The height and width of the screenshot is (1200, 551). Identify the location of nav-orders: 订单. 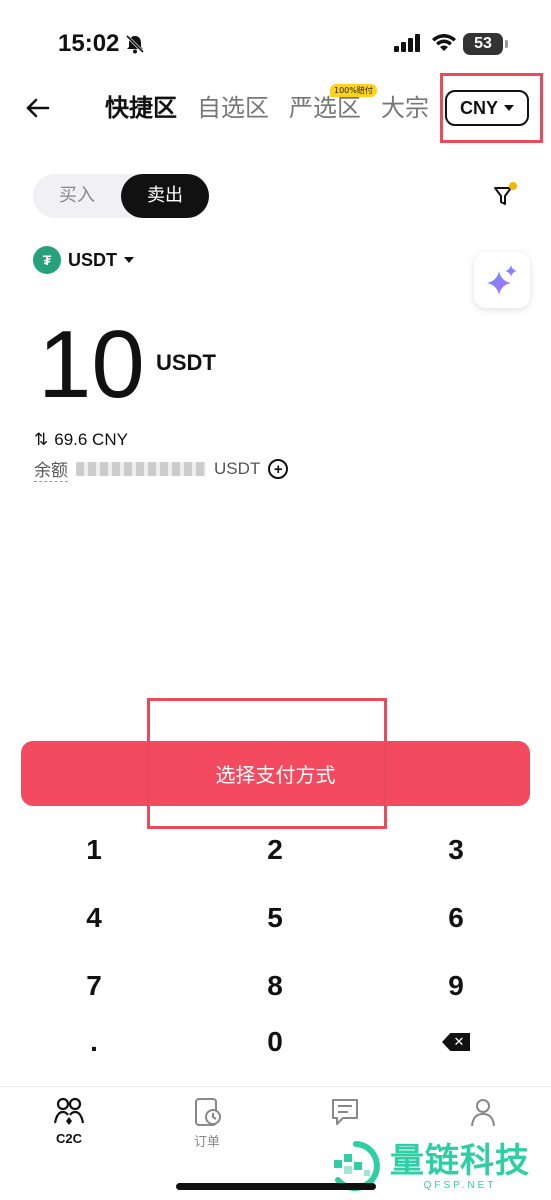
(207, 1123).